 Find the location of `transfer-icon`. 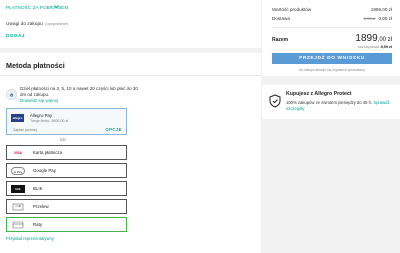

transfer-icon is located at coordinates (18, 207).